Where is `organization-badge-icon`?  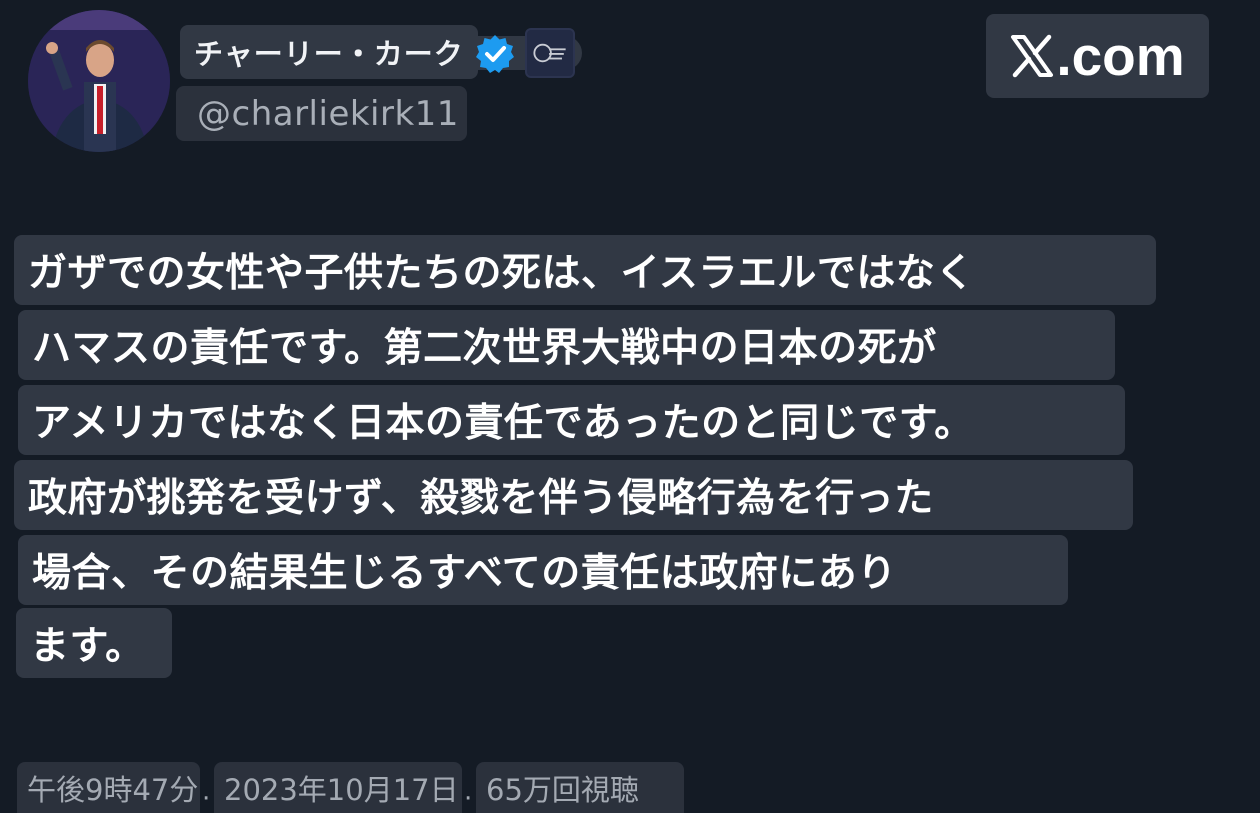 organization-badge-icon is located at coordinates (550, 53).